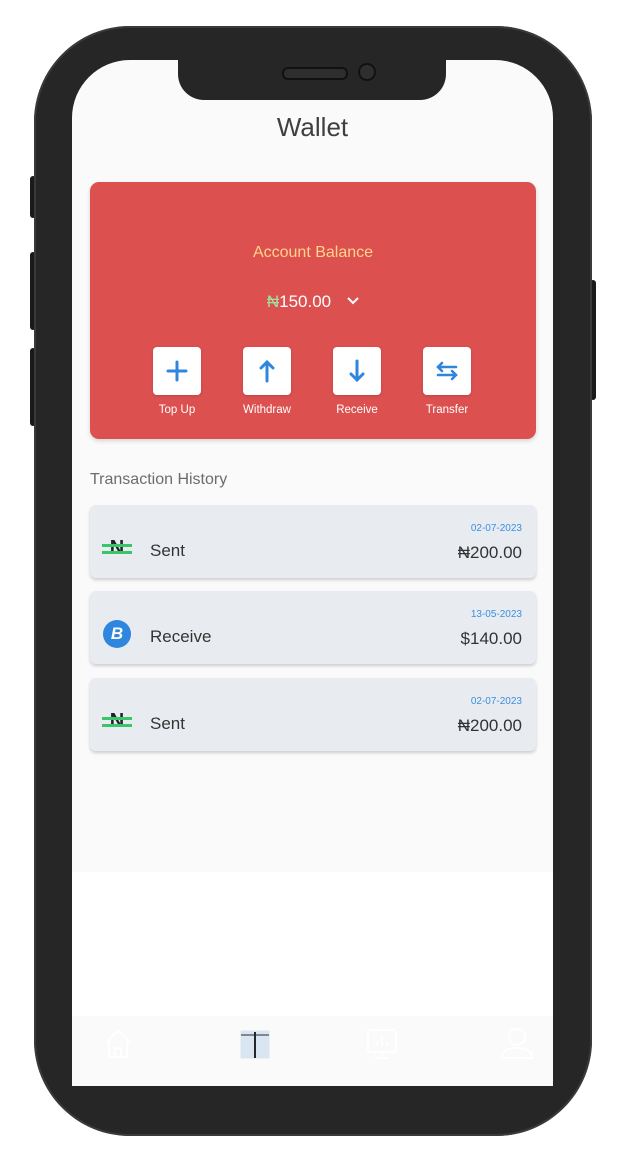 The image size is (626, 1166). I want to click on transaction-history-title: Transaction History, so click(159, 479).